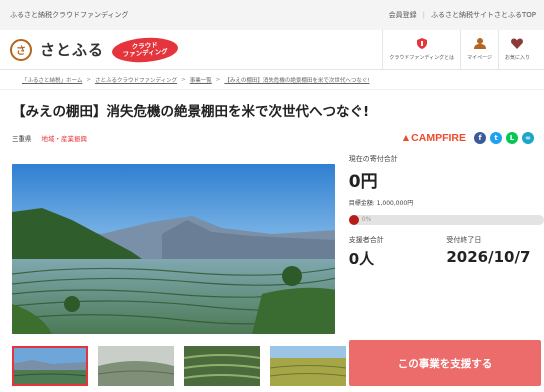  What do you see at coordinates (201, 80) in the screenshot?
I see `breadcrumb-projects: 事業一覧` at bounding box center [201, 80].